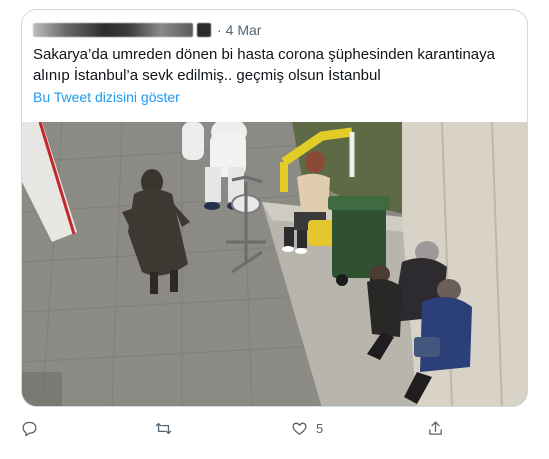 This screenshot has height=459, width=549. I want to click on redacted-avatar, so click(204, 30).